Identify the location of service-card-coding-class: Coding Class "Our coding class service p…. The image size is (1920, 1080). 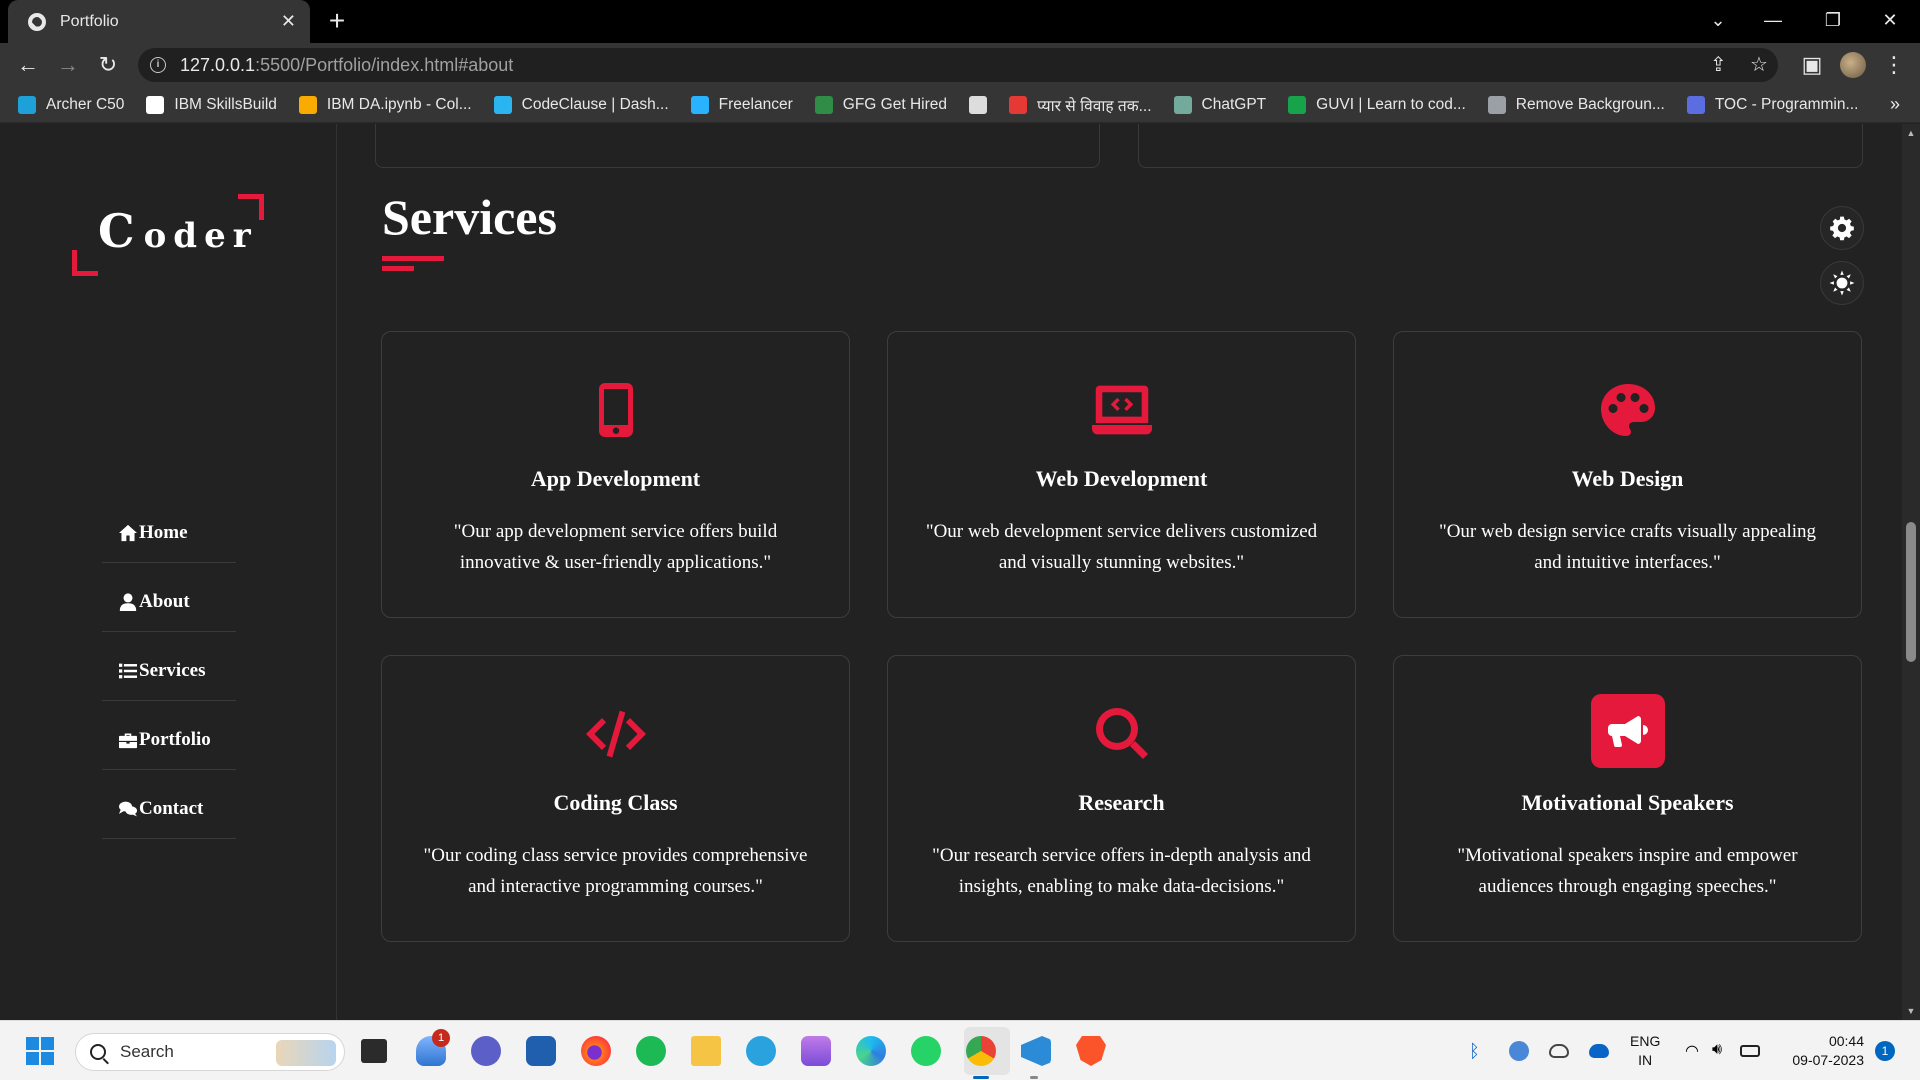
(615, 798).